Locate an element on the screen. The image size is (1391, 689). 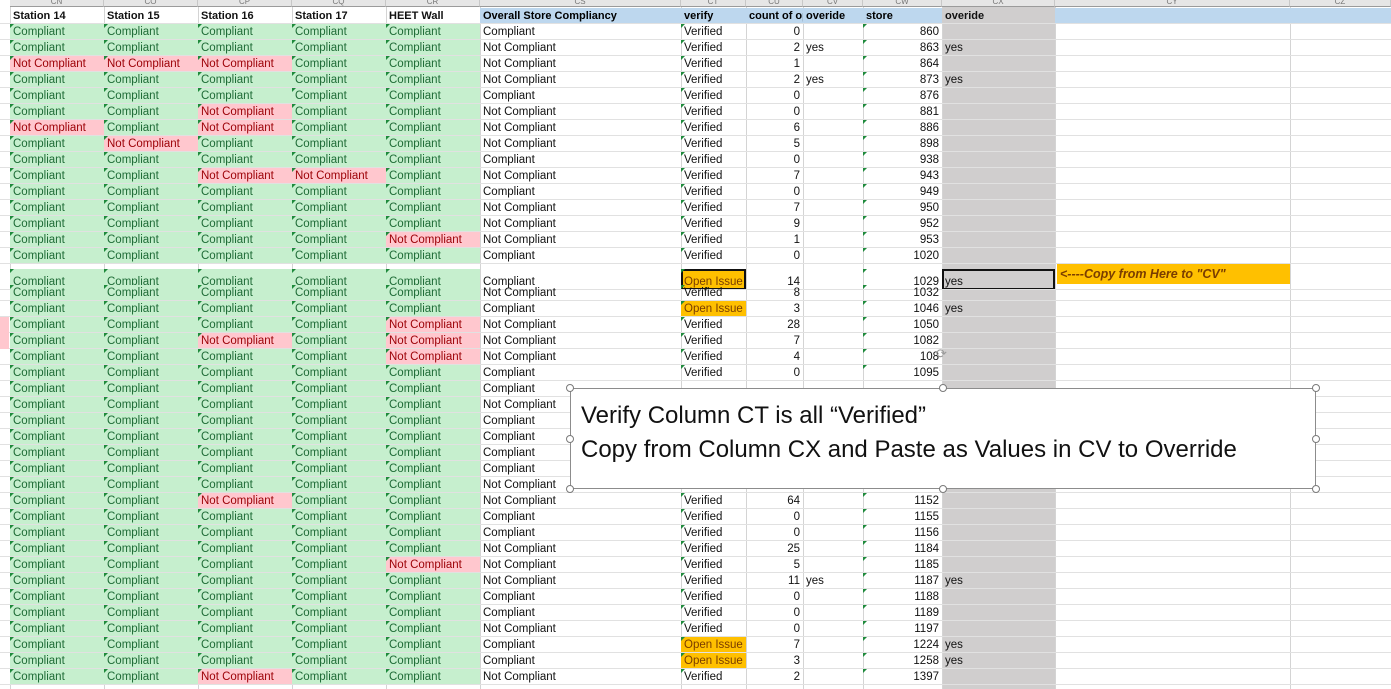
store-cell: 953 is located at coordinates (902, 240).